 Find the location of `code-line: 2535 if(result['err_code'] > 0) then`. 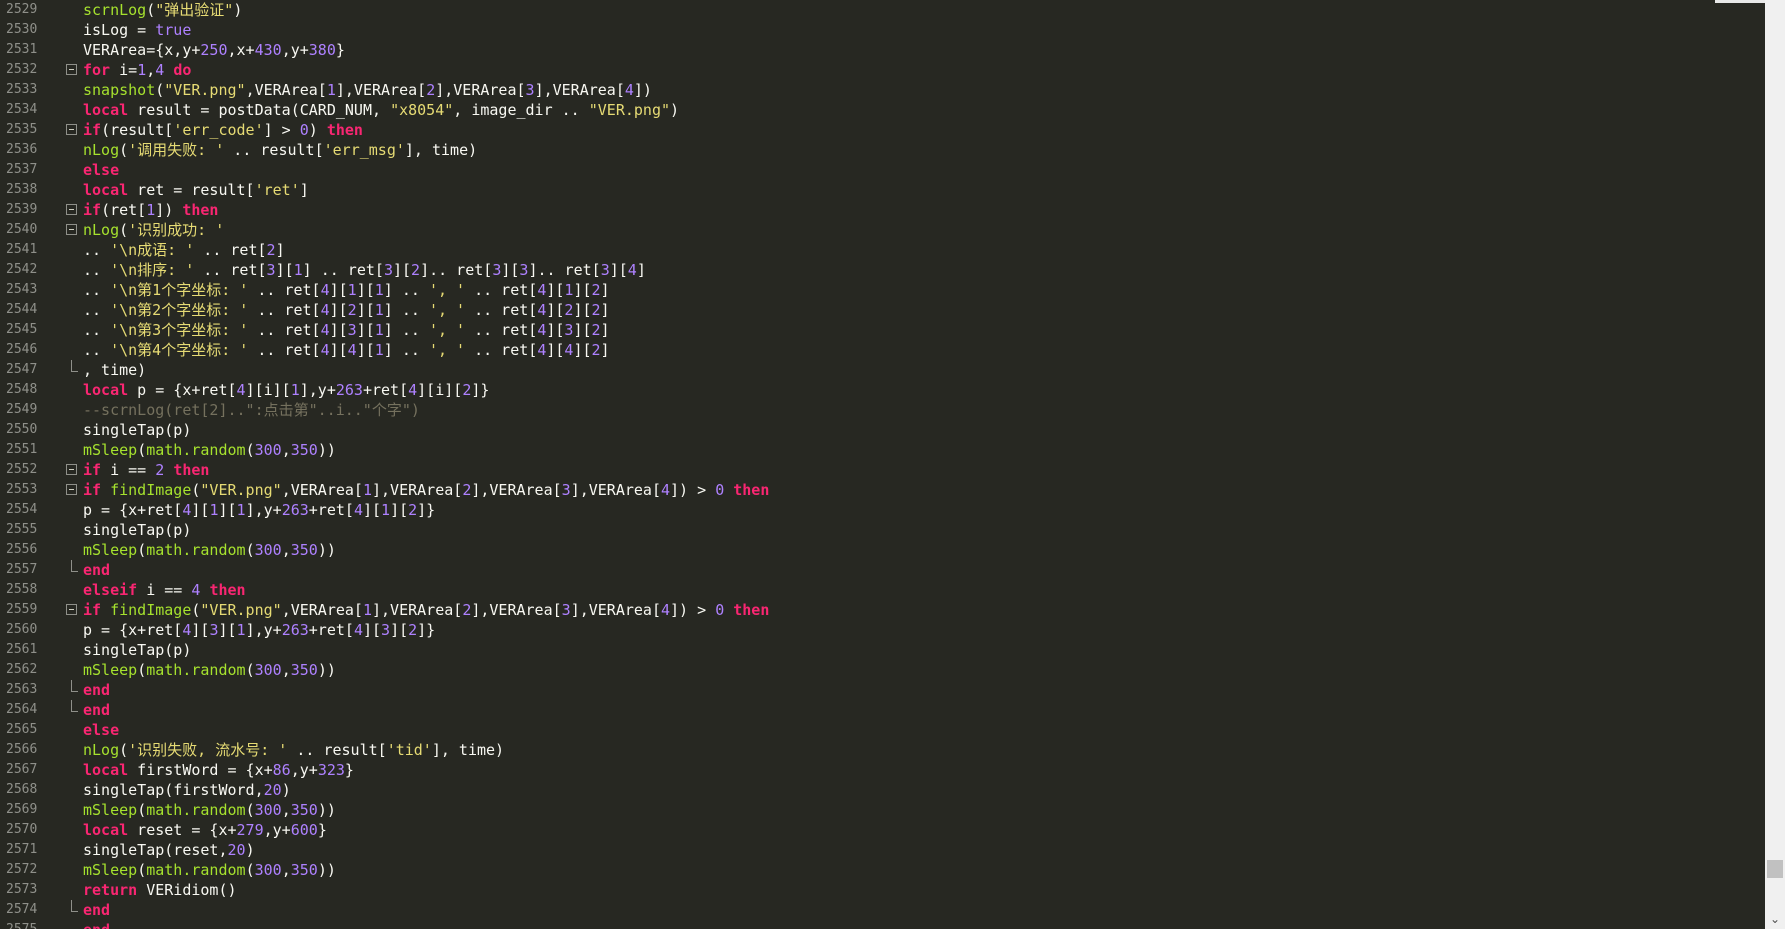

code-line: 2535 if(result['err_code'] > 0) then is located at coordinates (882, 130).